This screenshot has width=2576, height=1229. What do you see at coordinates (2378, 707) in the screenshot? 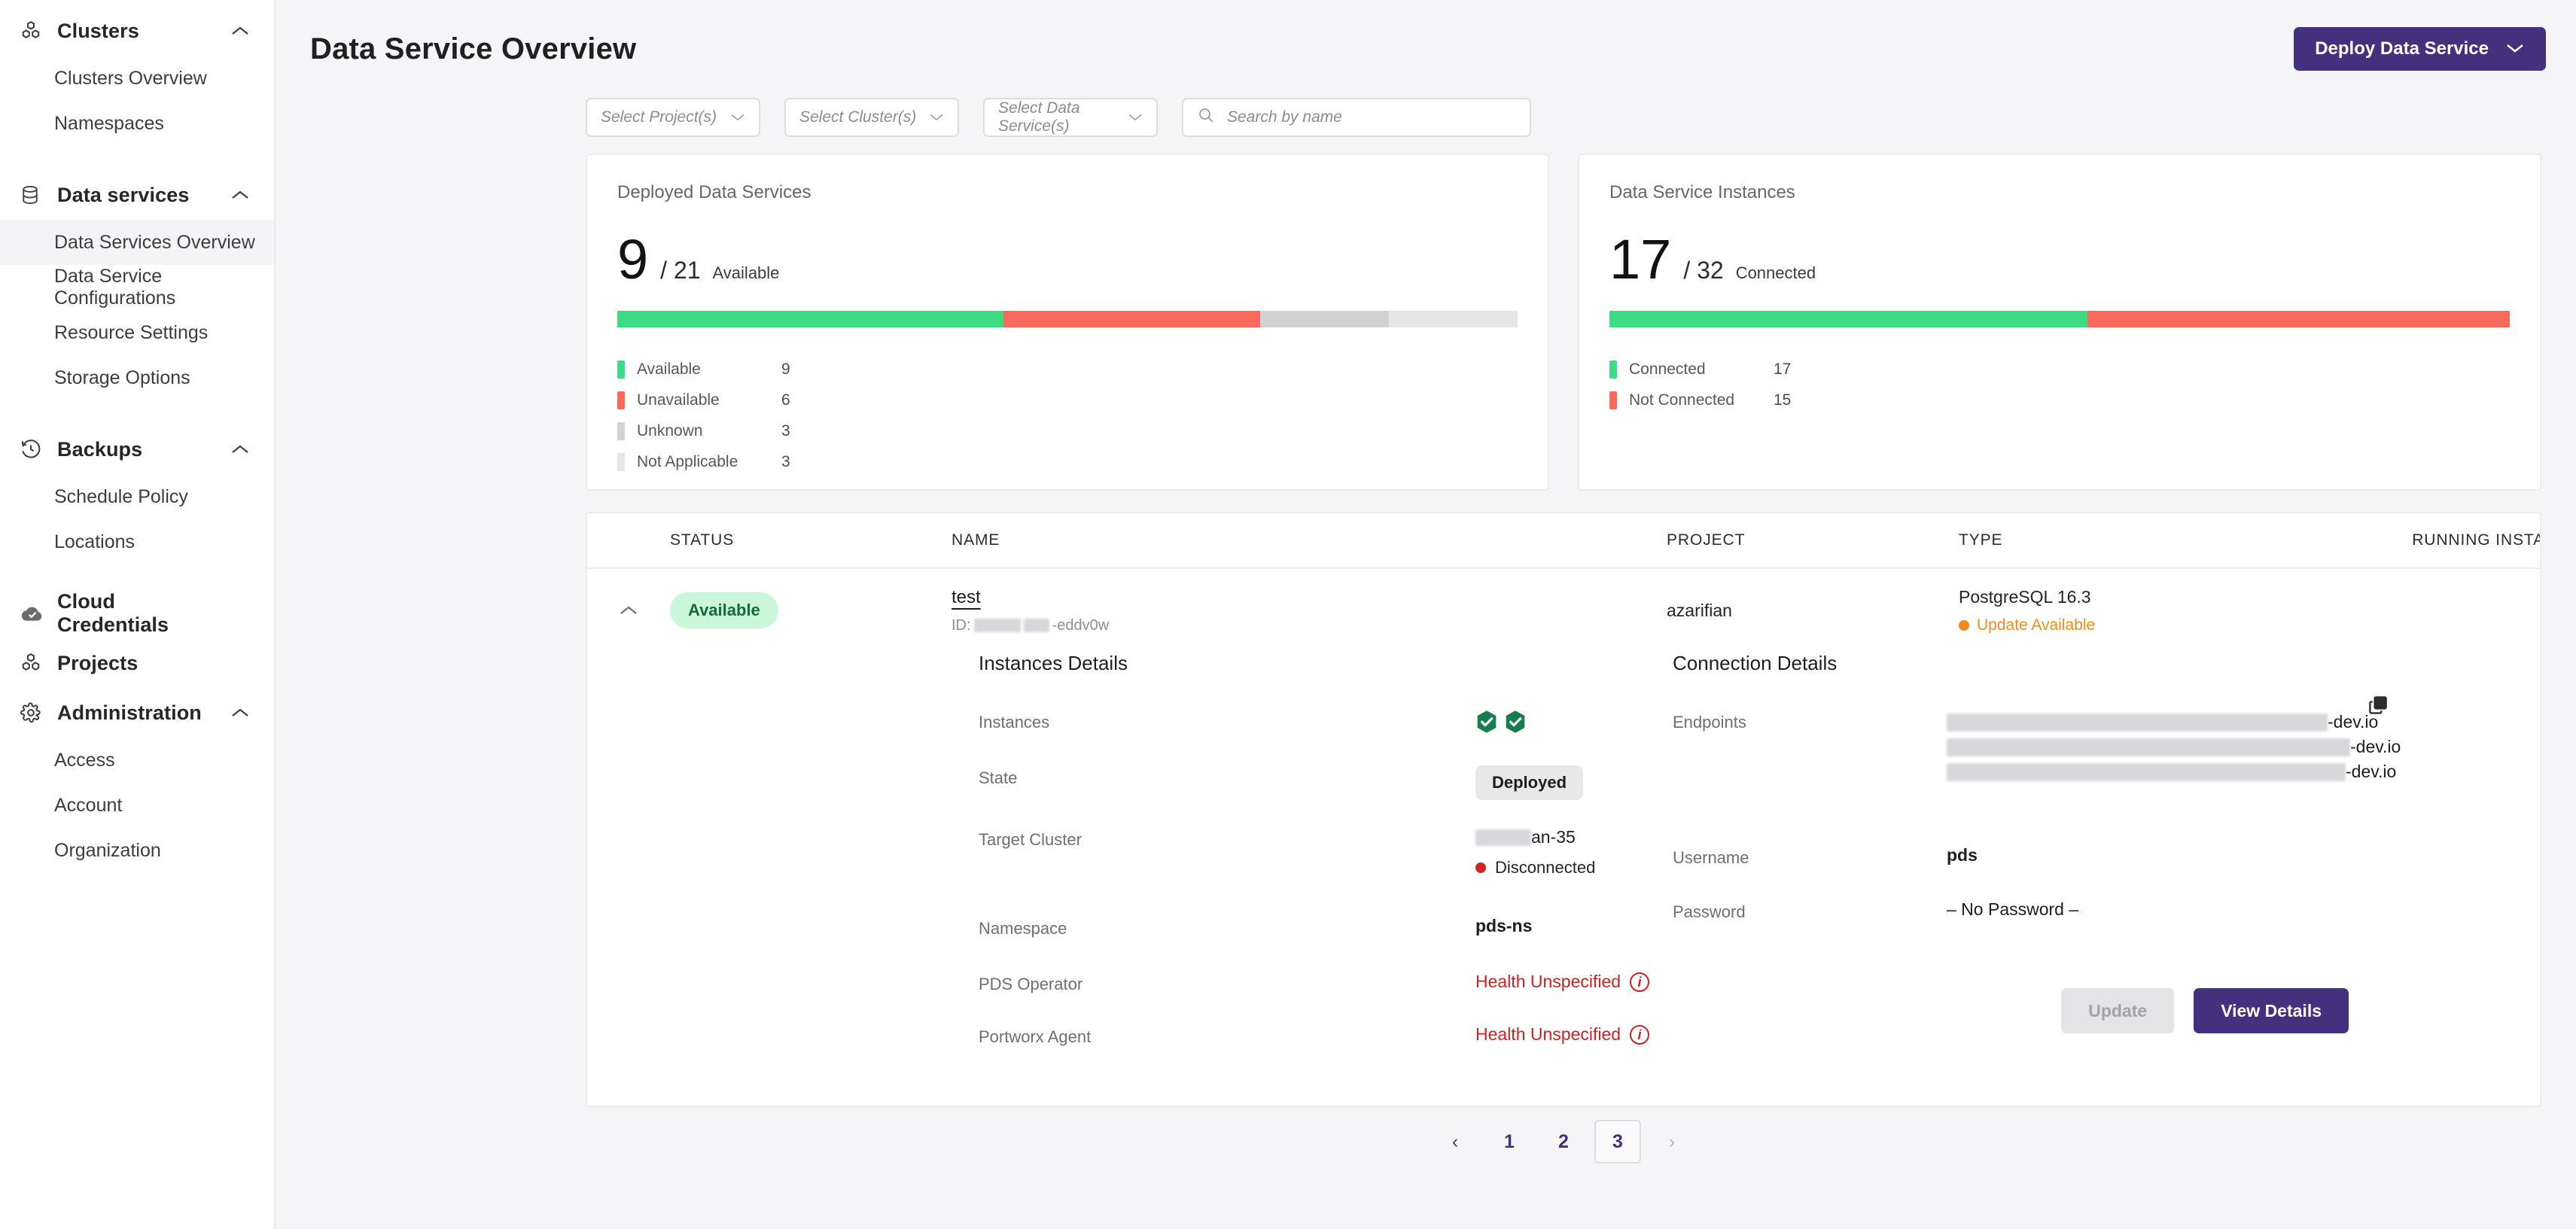
I see `copy-icon` at bounding box center [2378, 707].